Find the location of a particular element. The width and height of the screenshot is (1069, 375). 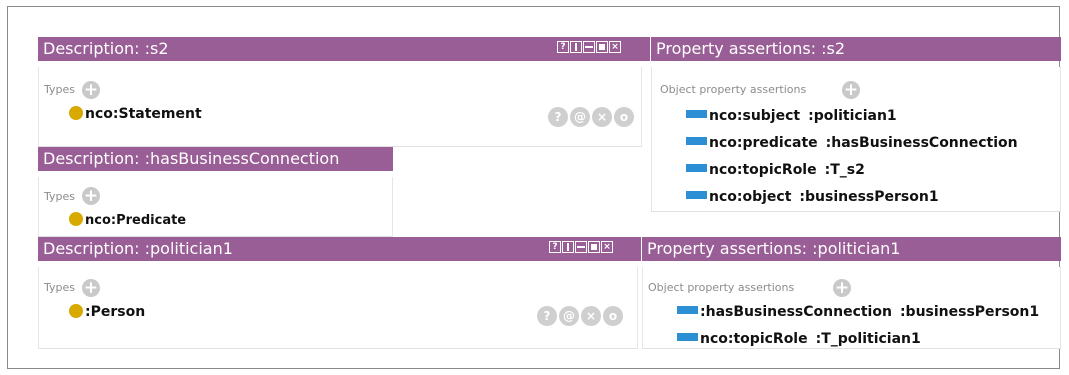

property-value: :T_politician1 is located at coordinates (868, 339).